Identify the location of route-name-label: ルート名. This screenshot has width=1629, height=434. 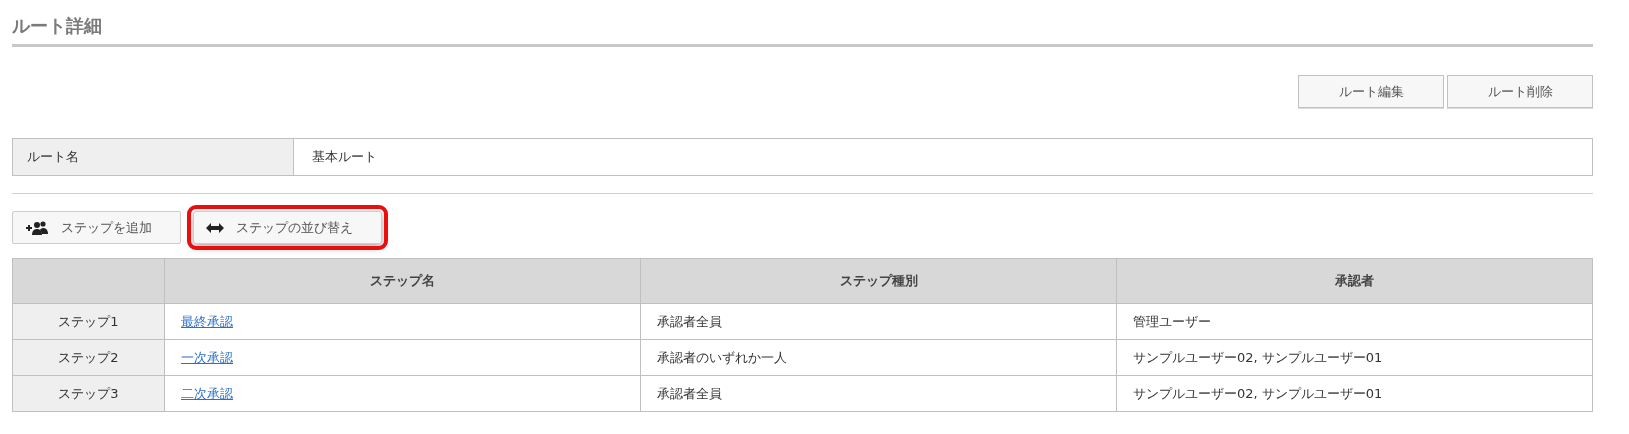
(153, 157).